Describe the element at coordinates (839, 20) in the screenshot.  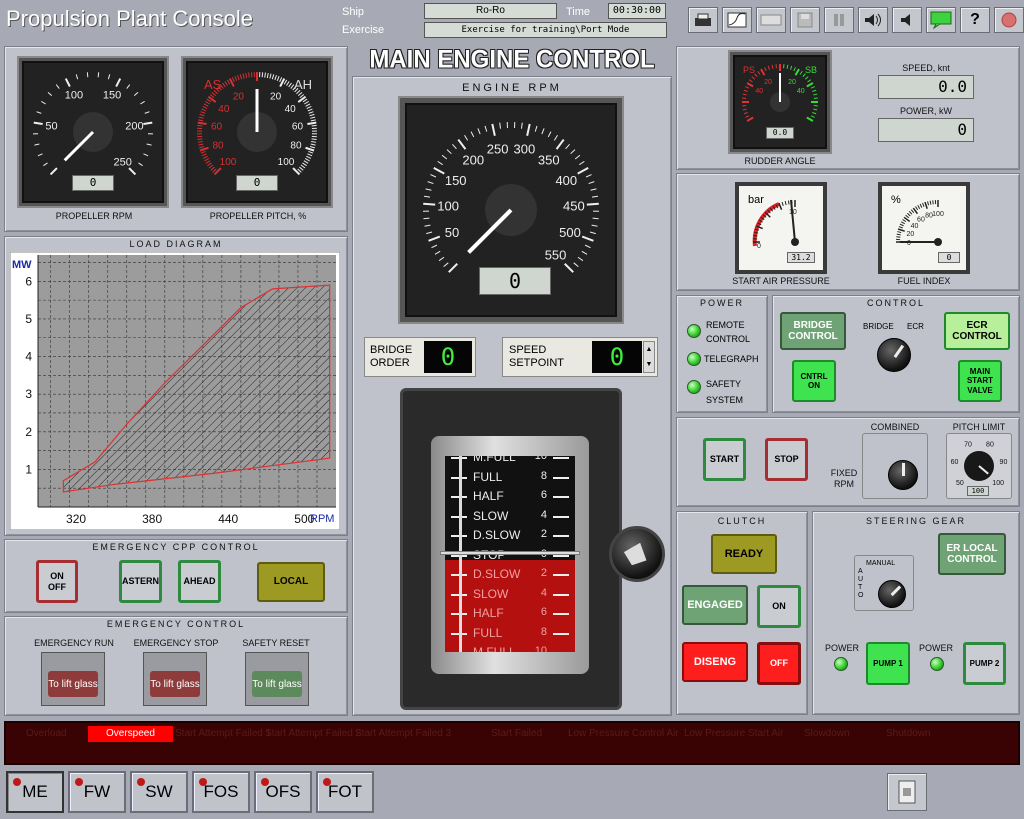
I see `pause-icon` at that location.